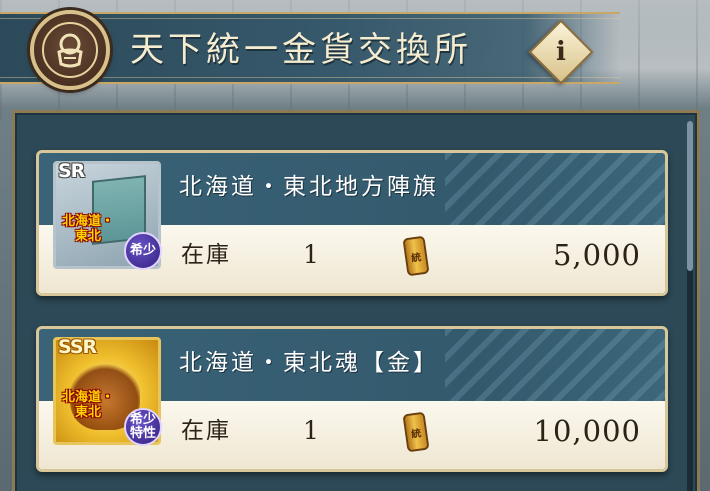 The image size is (710, 491). I want to click on item-price: 10,000, so click(587, 431).